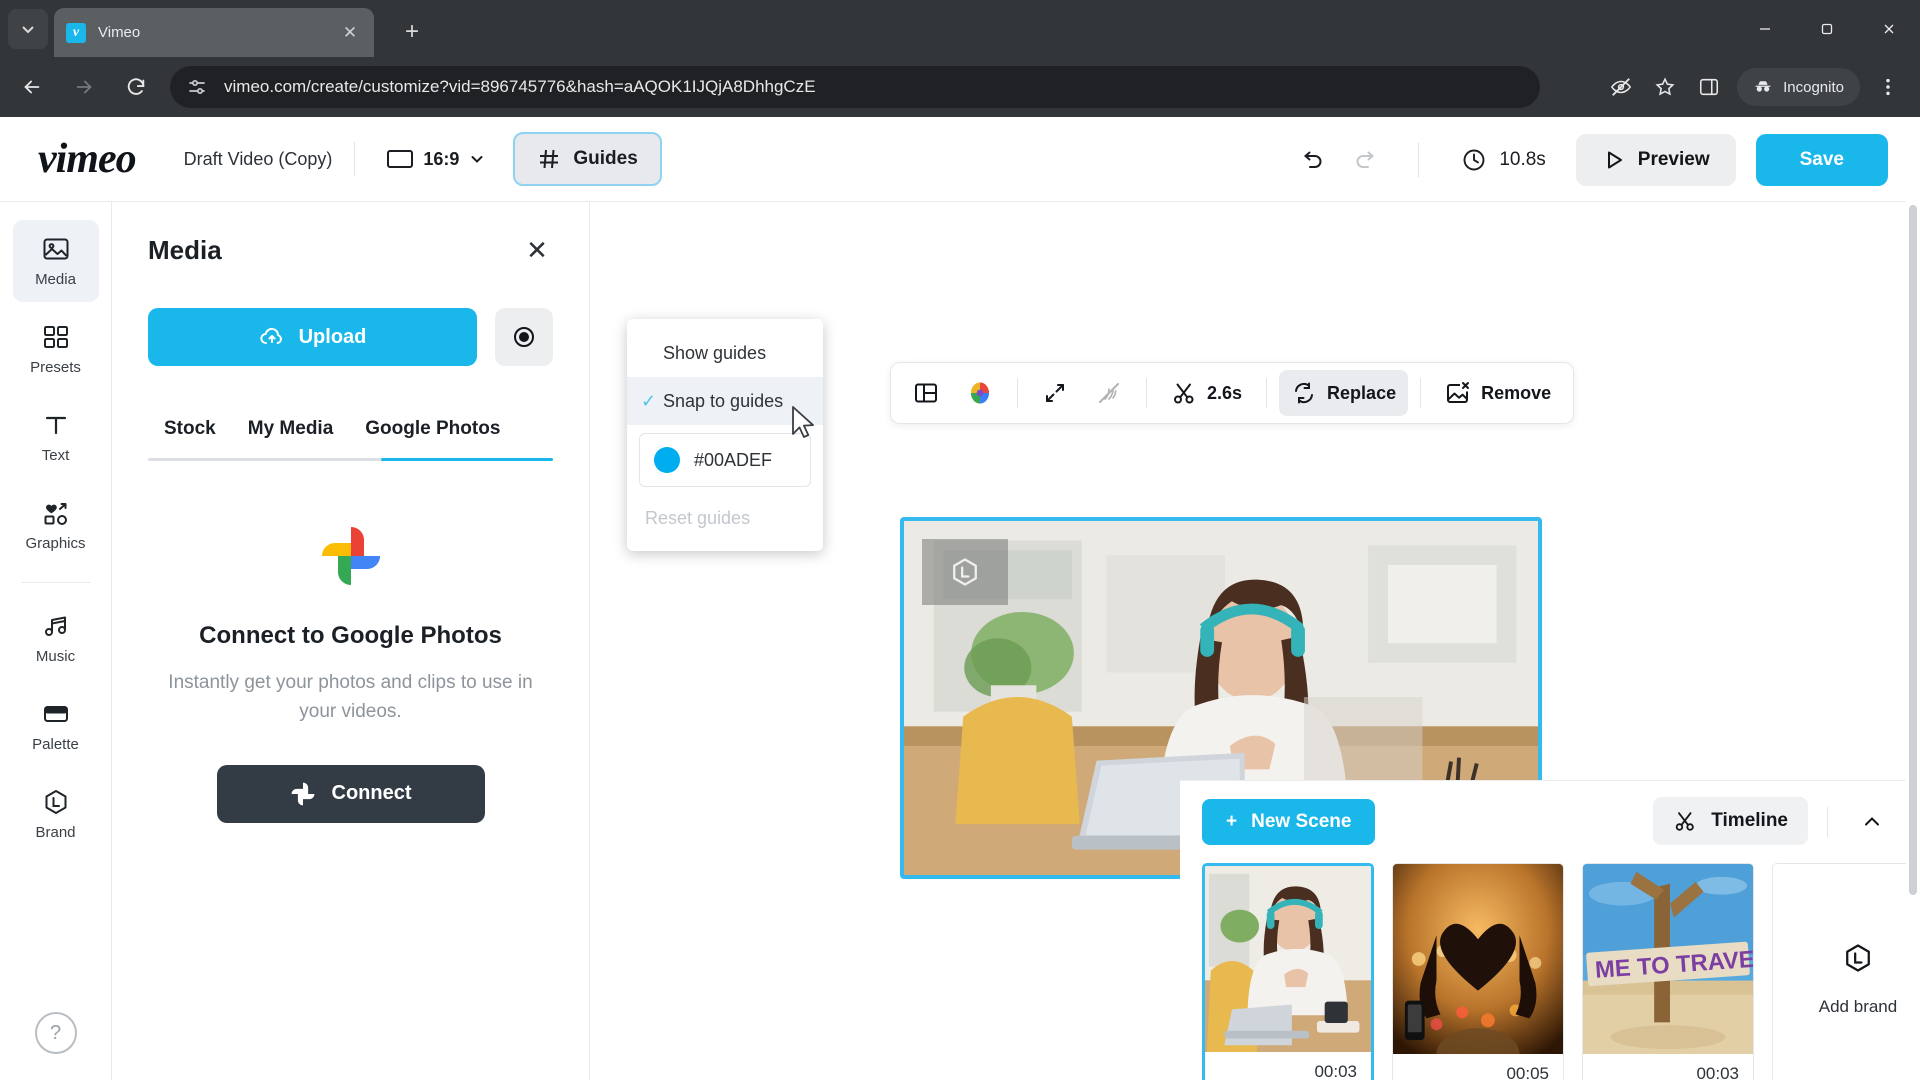 The image size is (1920, 1080). I want to click on menu-item-show-guides: Show guides, so click(725, 353).